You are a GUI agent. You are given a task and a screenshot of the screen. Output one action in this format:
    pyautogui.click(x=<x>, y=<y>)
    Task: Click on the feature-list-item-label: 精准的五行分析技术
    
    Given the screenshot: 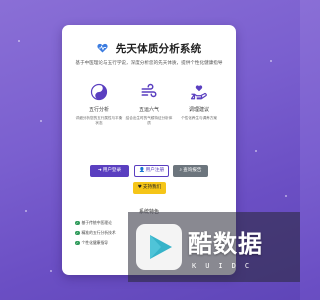 What is the action you would take?
    pyautogui.click(x=98, y=232)
    